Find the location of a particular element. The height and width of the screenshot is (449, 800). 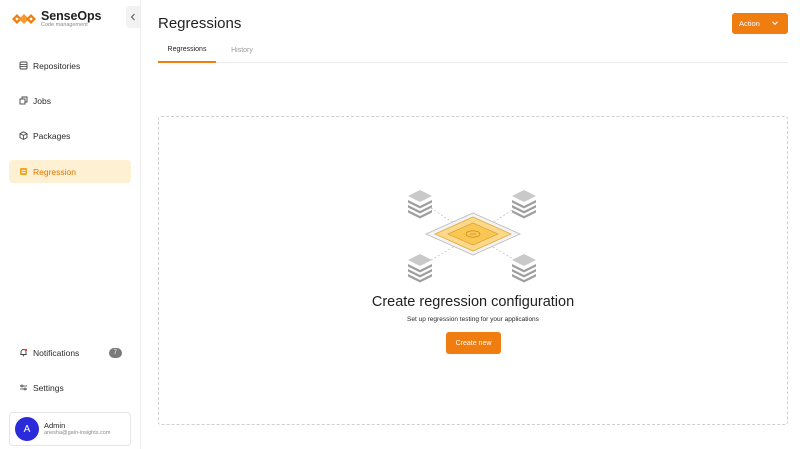

action-button-label: Action is located at coordinates (749, 23).